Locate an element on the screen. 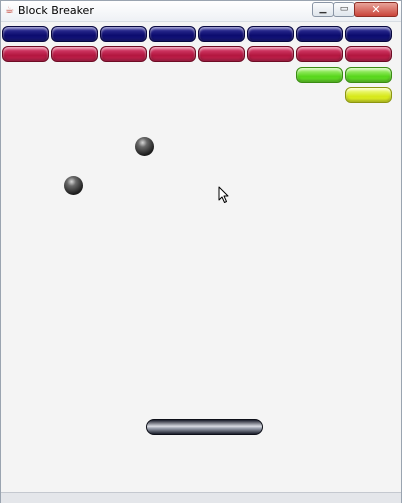 This screenshot has height=503, width=402. close-icon: ✕ is located at coordinates (376, 9).